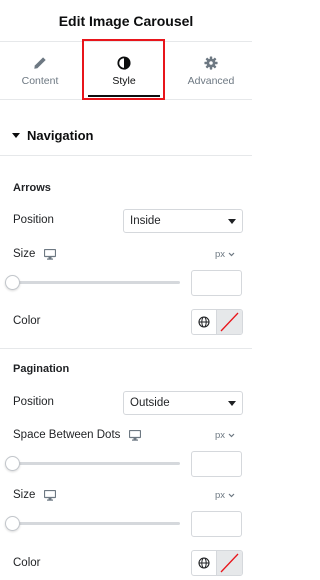 This screenshot has height=580, width=320. Describe the element at coordinates (40, 80) in the screenshot. I see `tab-content-label: Content` at that location.